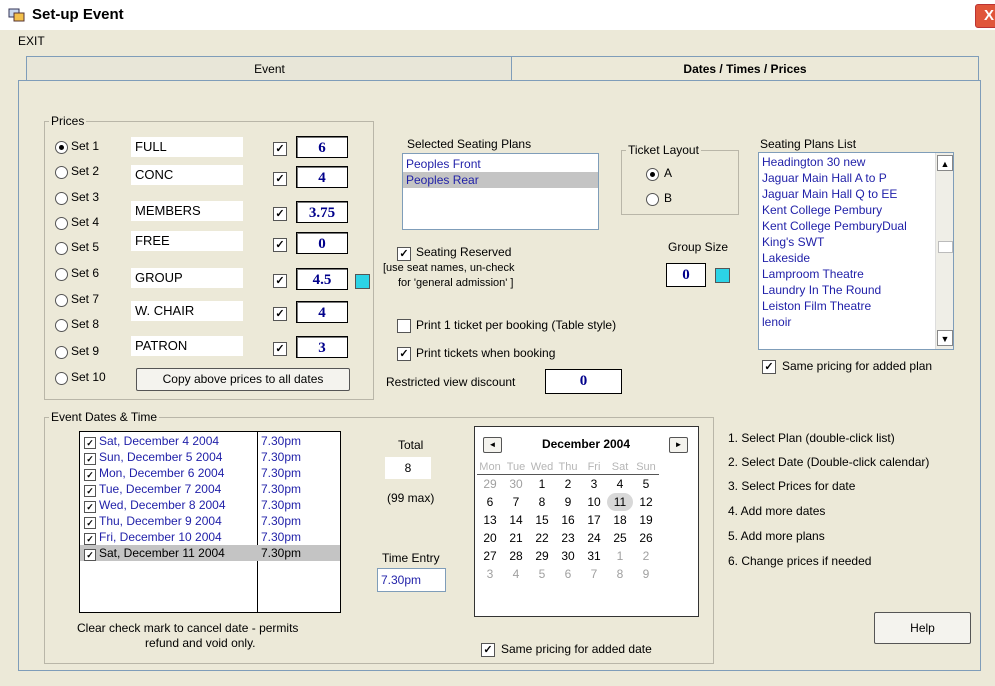 Image resolution: width=995 pixels, height=686 pixels. What do you see at coordinates (210, 457) in the screenshot?
I see `event-date-row: ✓ Sun, December 5 2004 7.30pm` at bounding box center [210, 457].